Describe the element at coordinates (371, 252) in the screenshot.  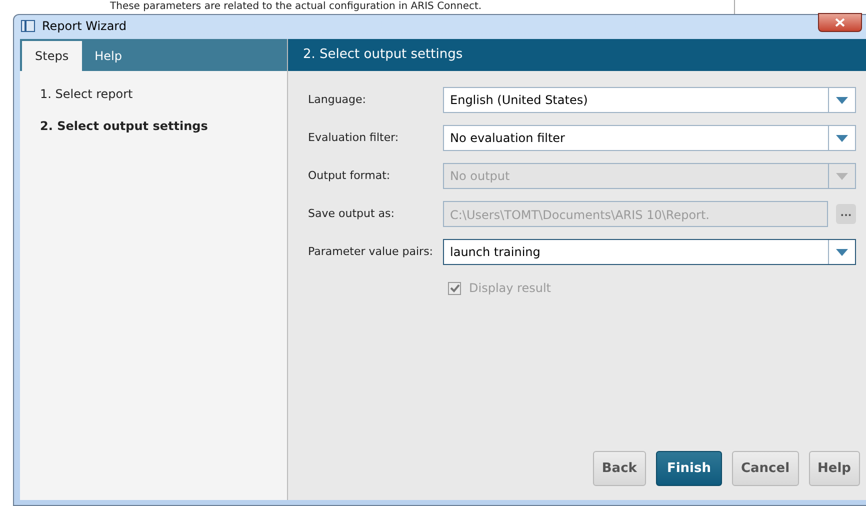
I see `field-label: Parameter value pairs:` at that location.